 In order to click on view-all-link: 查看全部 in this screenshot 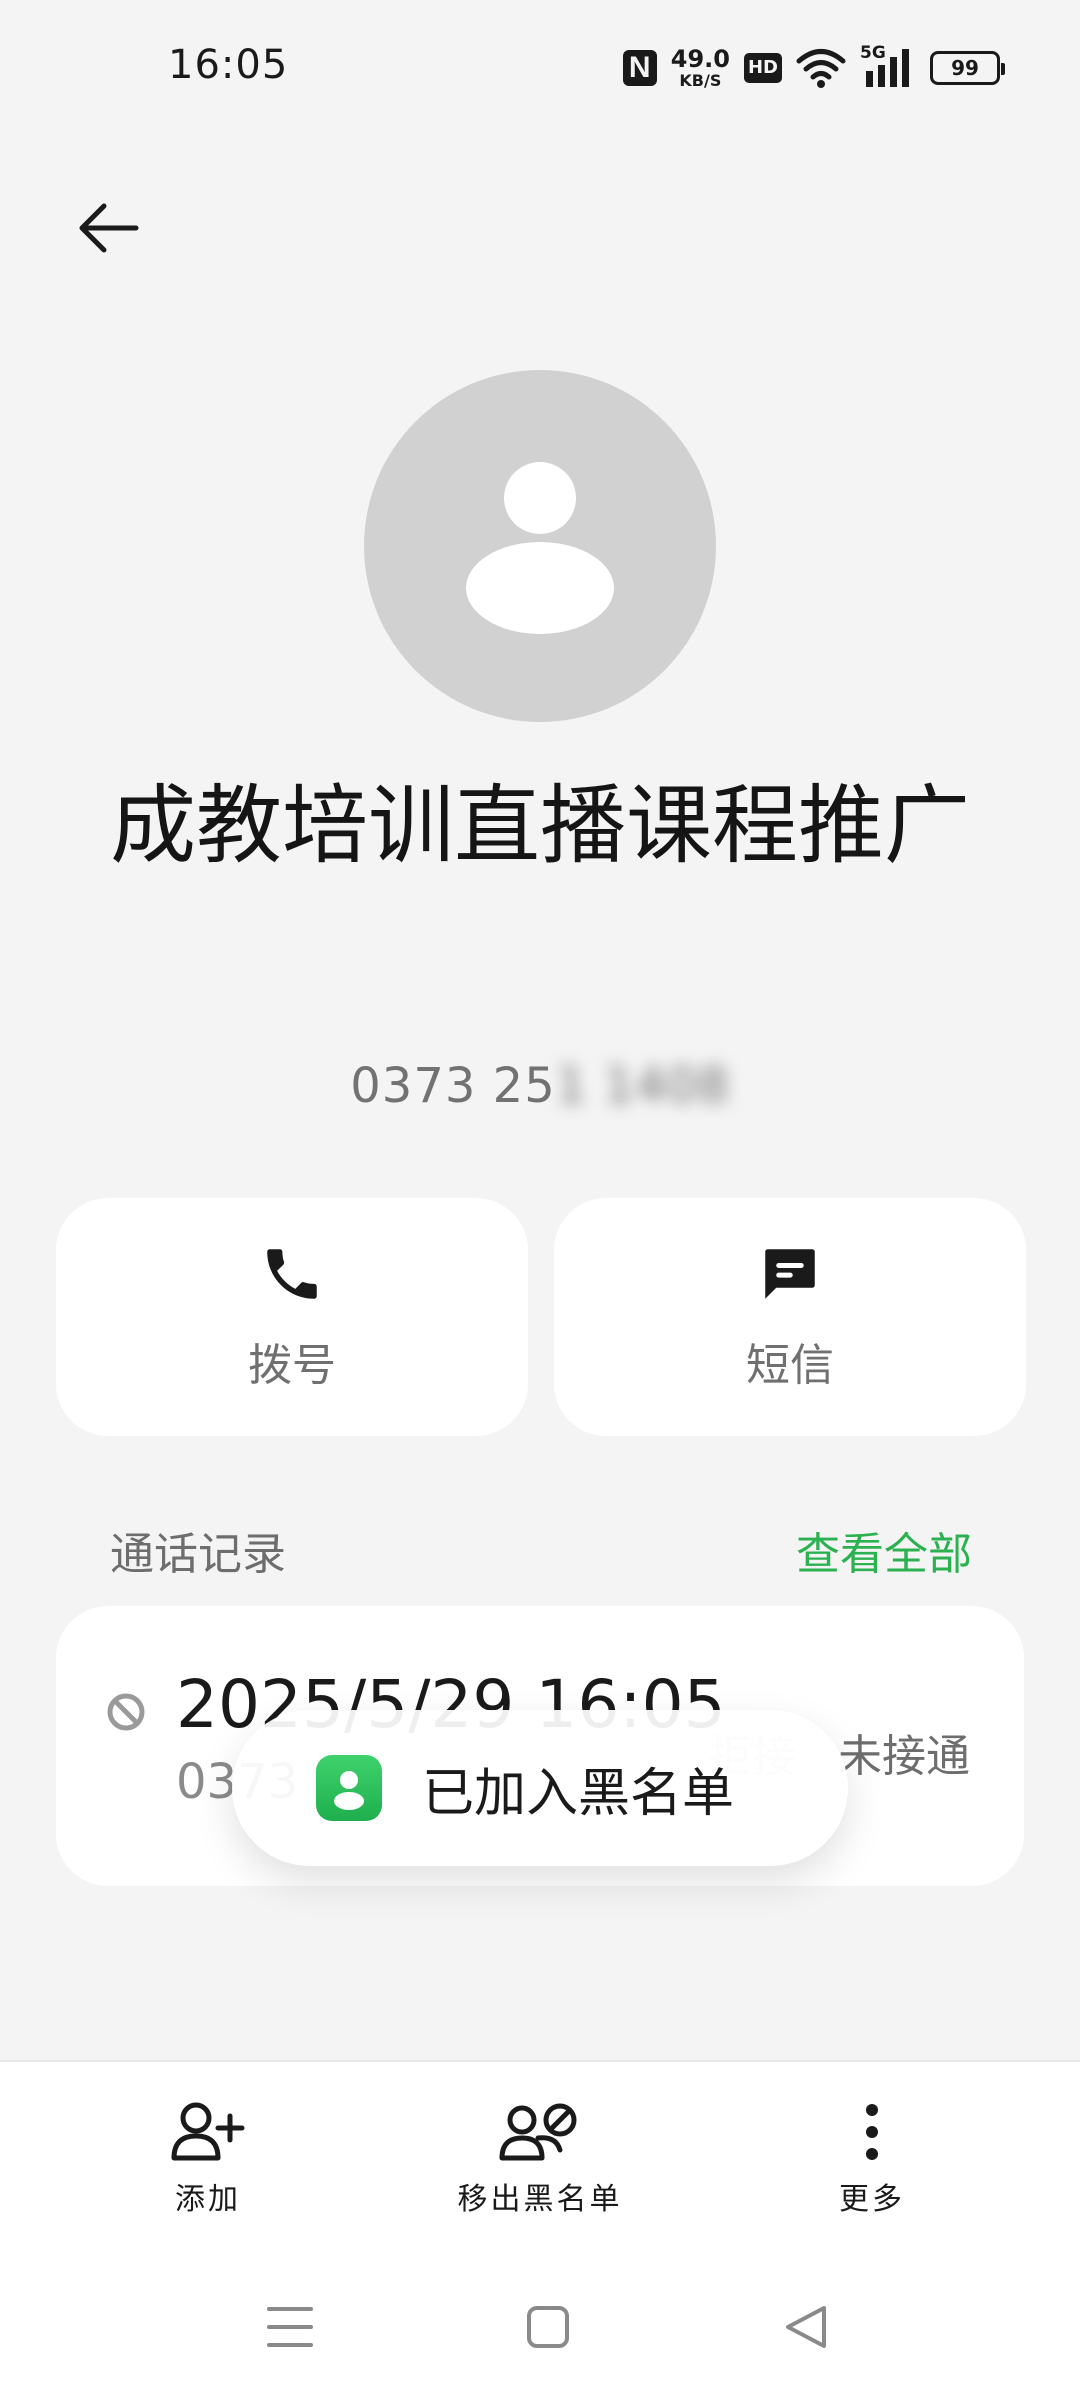, I will do `click(884, 1550)`.